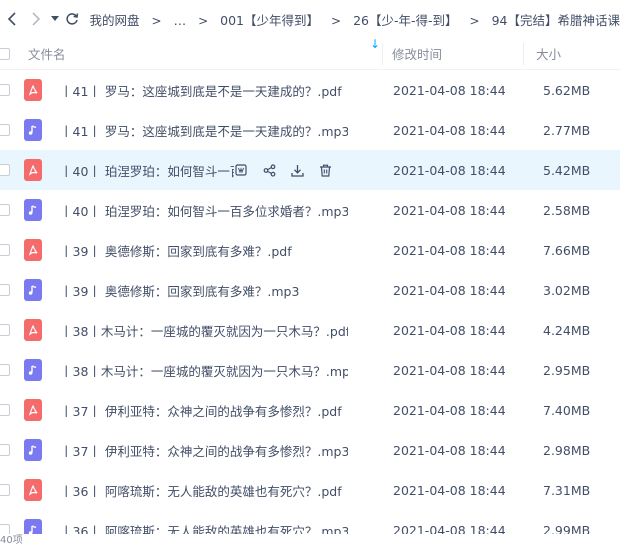  What do you see at coordinates (310, 540) in the screenshot?
I see `item-count: 40项` at bounding box center [310, 540].